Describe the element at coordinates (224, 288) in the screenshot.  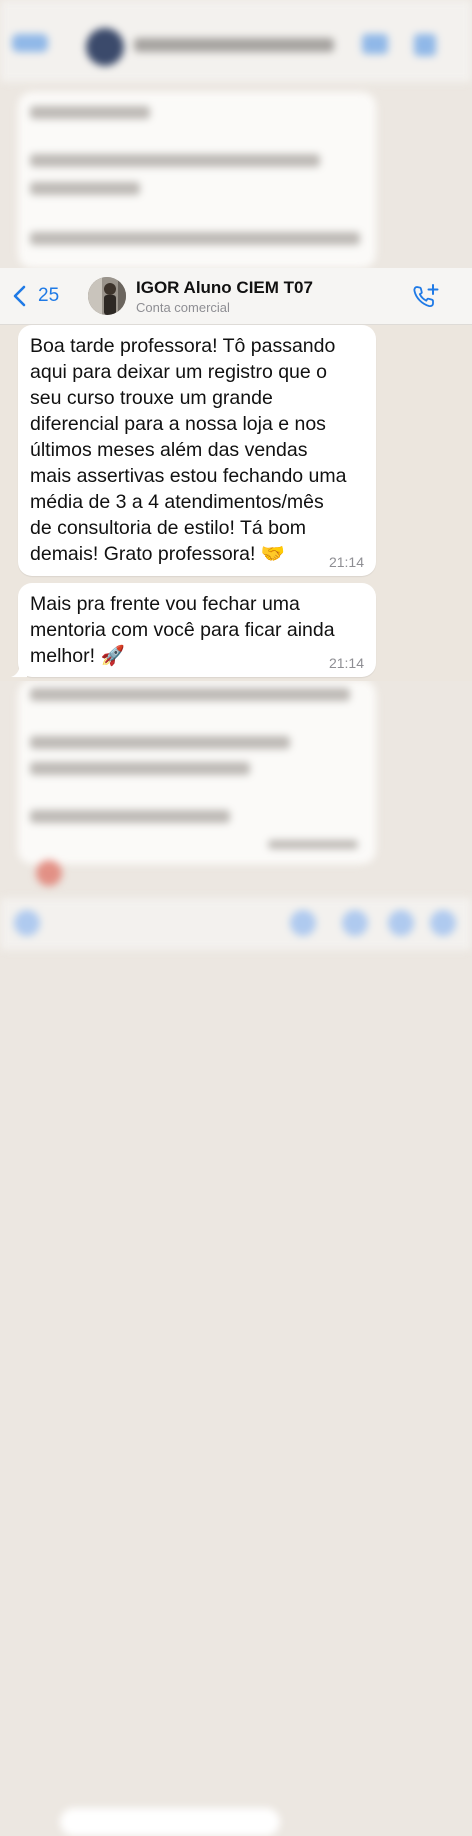
I see `contact-name: IGOR Aluno CIEM T07` at that location.